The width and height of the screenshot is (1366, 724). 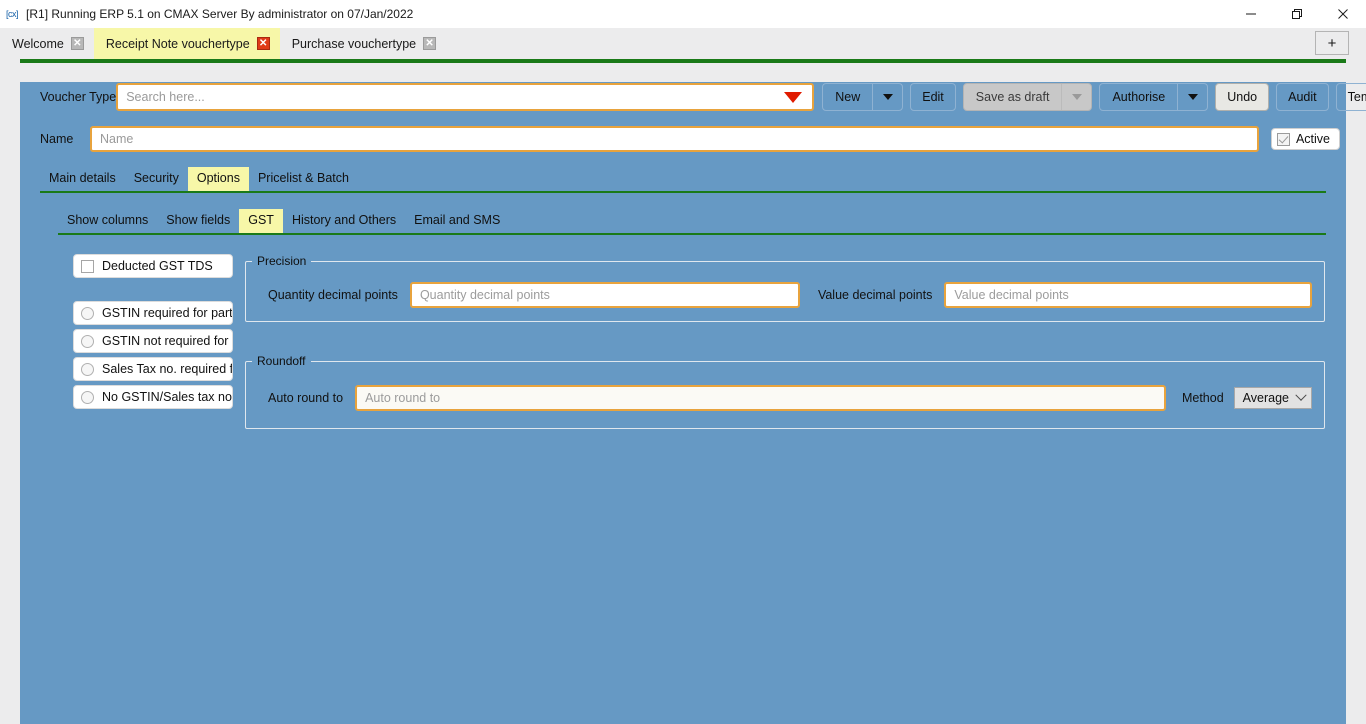 I want to click on roundoff-legend: Roundoff, so click(x=281, y=361).